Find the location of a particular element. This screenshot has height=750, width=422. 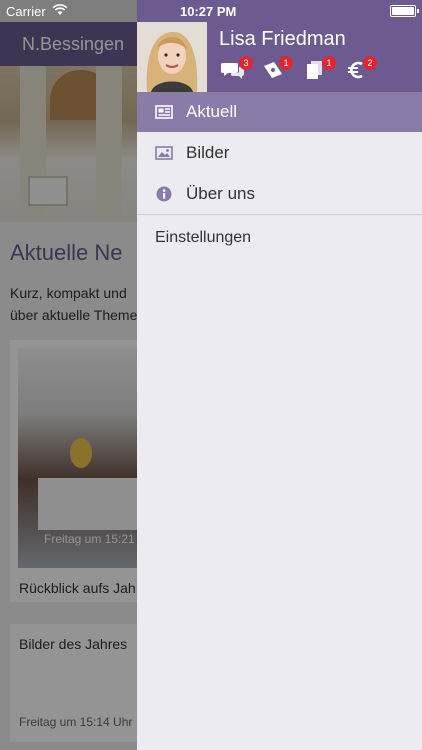

settings-item: Einstellungen is located at coordinates (203, 238).